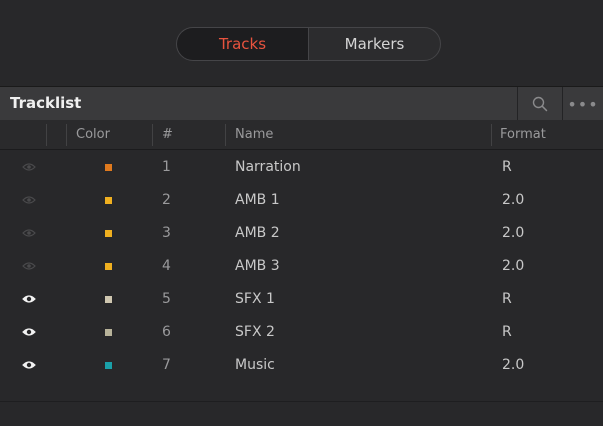 This screenshot has height=426, width=603. I want to click on search-button, so click(540, 104).